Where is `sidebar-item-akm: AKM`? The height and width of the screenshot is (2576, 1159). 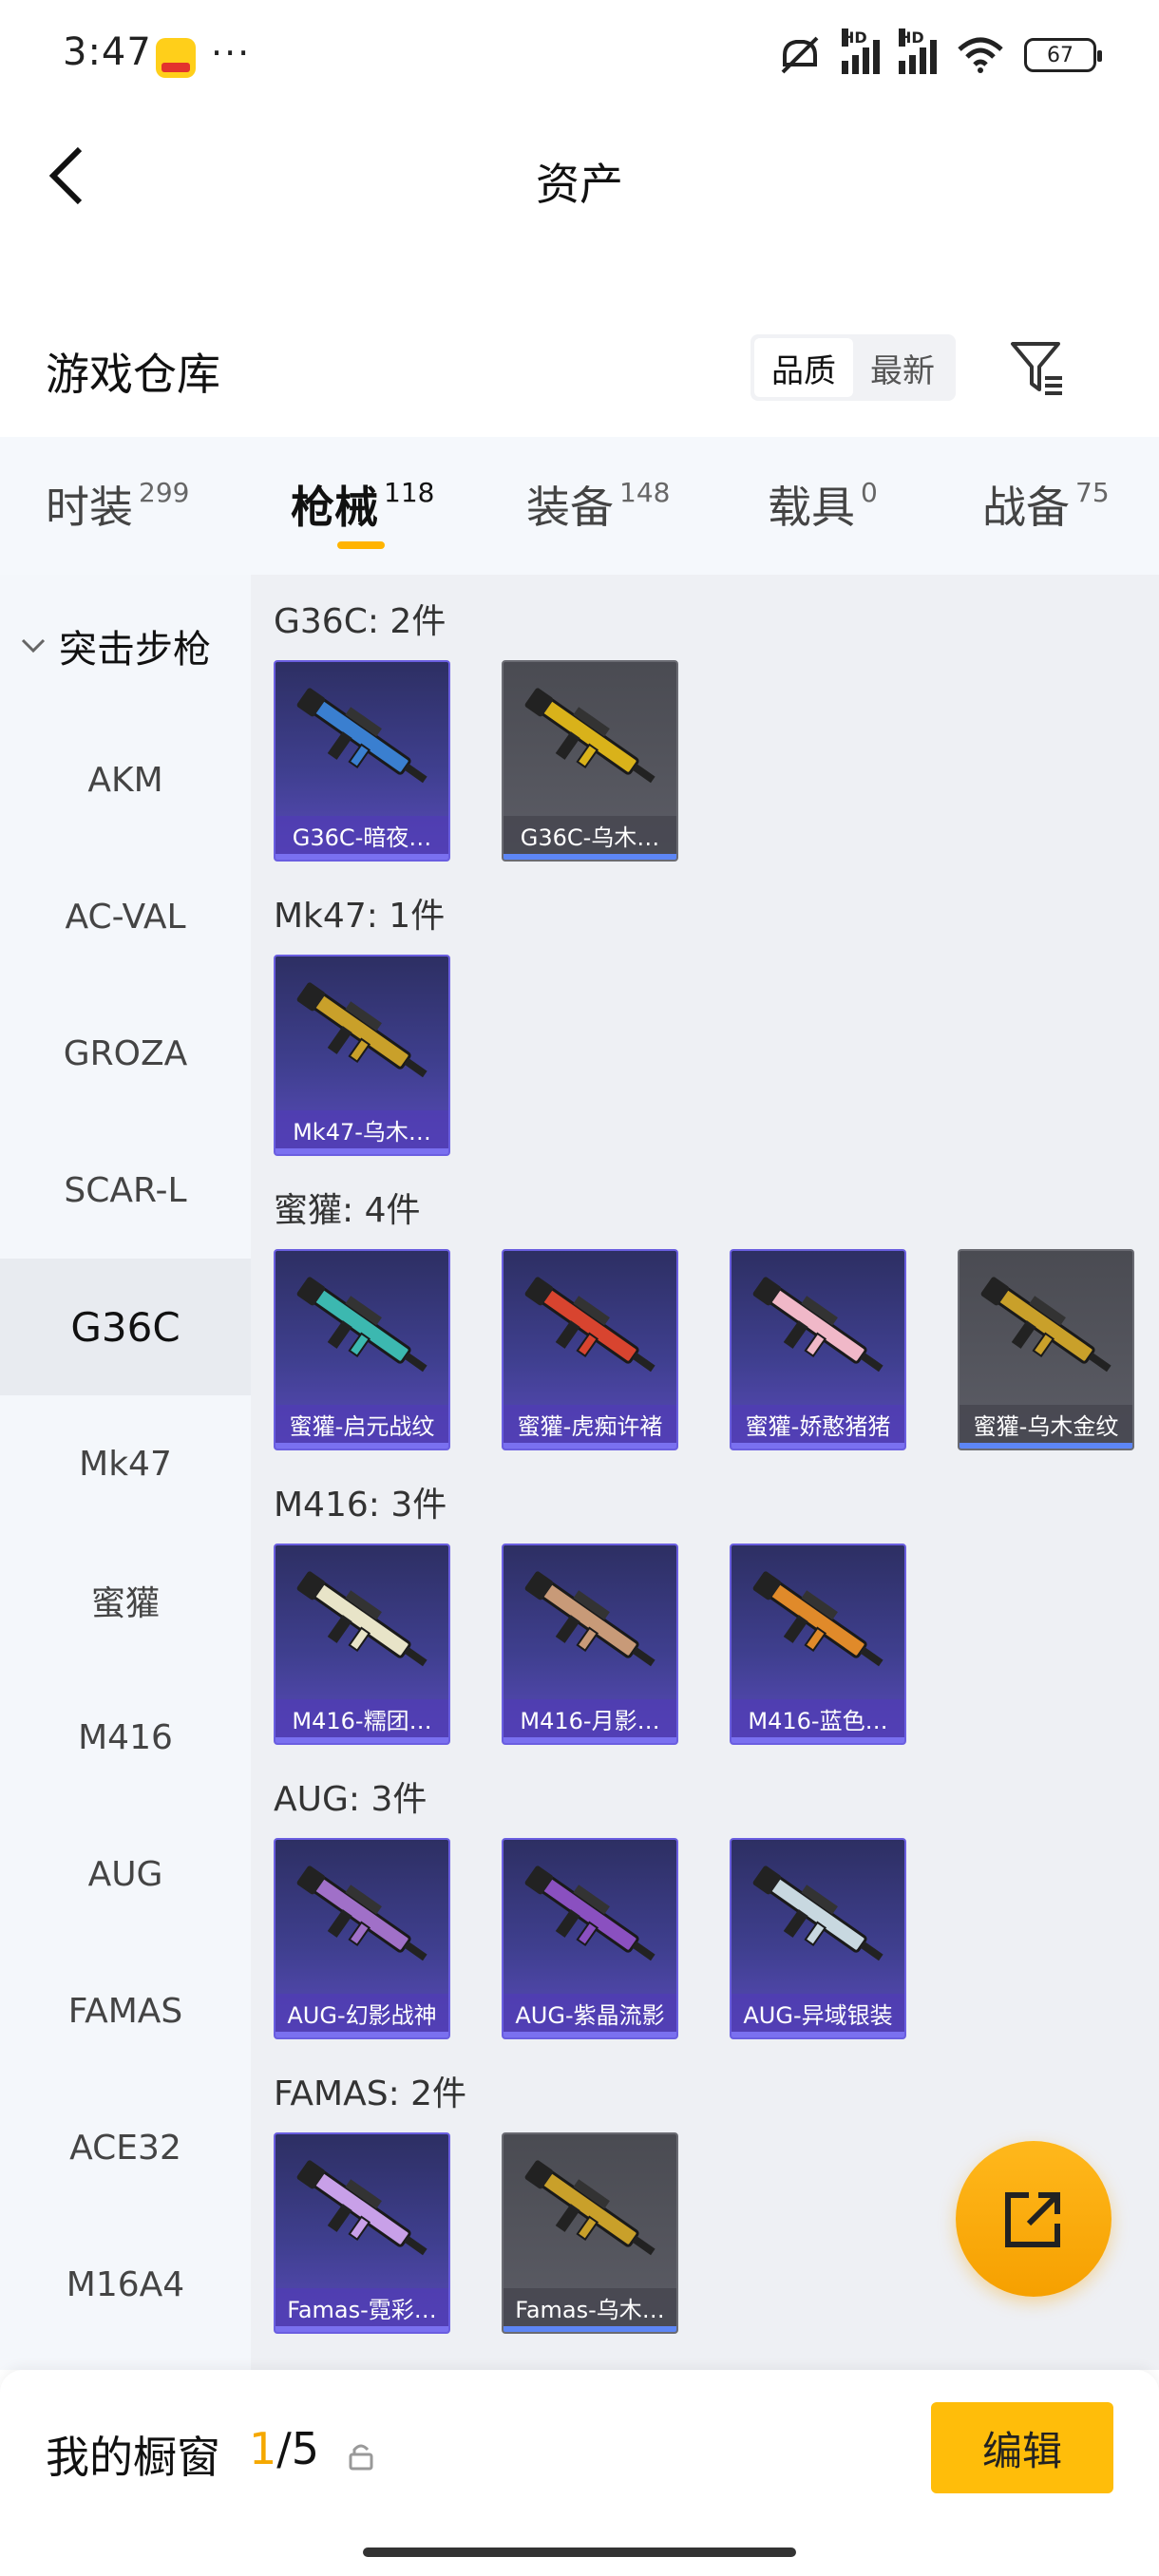
sidebar-item-akm: AKM is located at coordinates (125, 779).